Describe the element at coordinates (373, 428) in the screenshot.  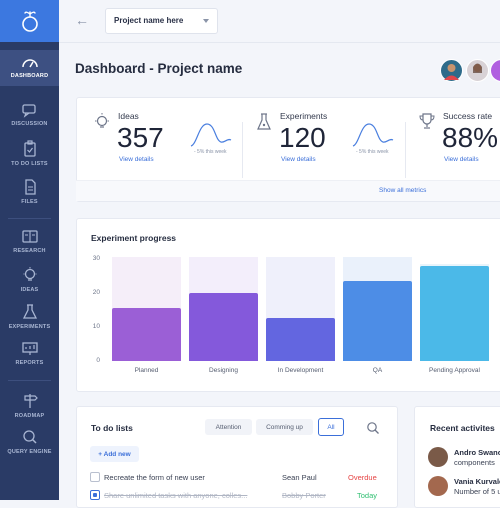
I see `search-icon` at that location.